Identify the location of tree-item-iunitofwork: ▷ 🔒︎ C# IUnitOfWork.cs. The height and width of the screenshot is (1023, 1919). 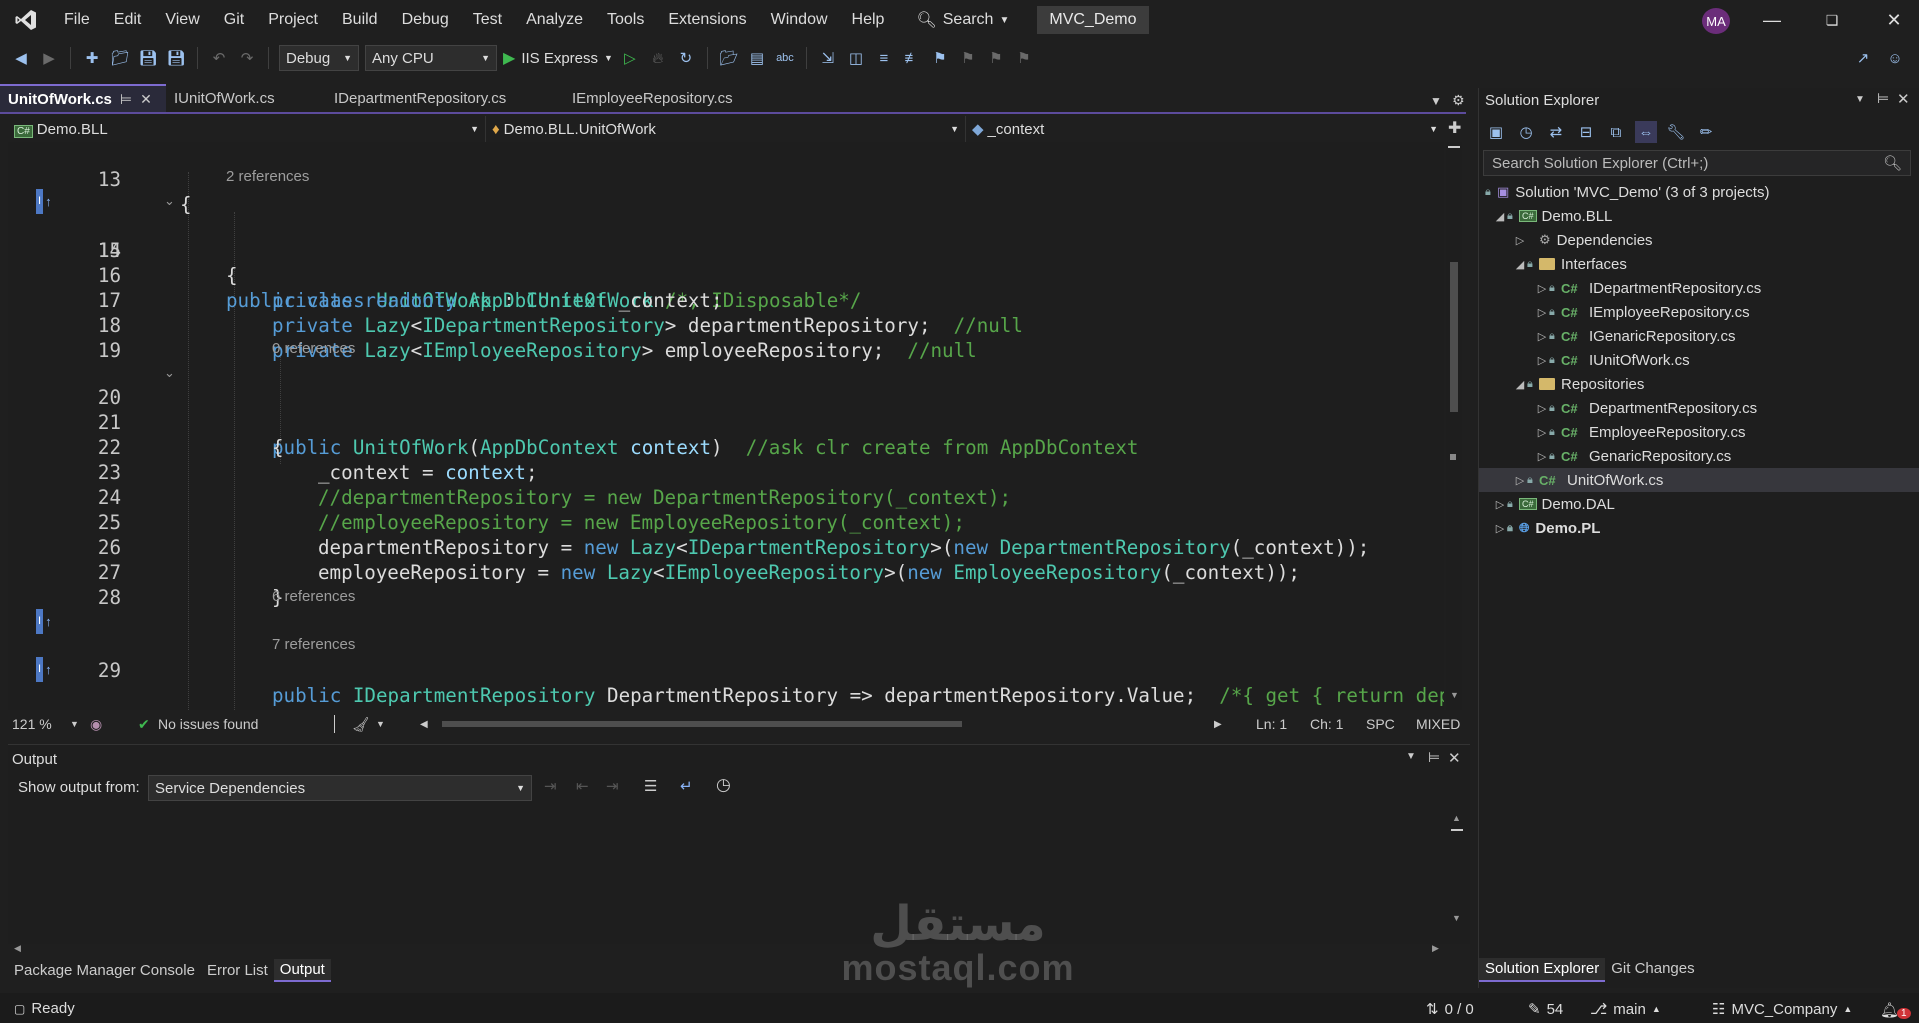
(1699, 360).